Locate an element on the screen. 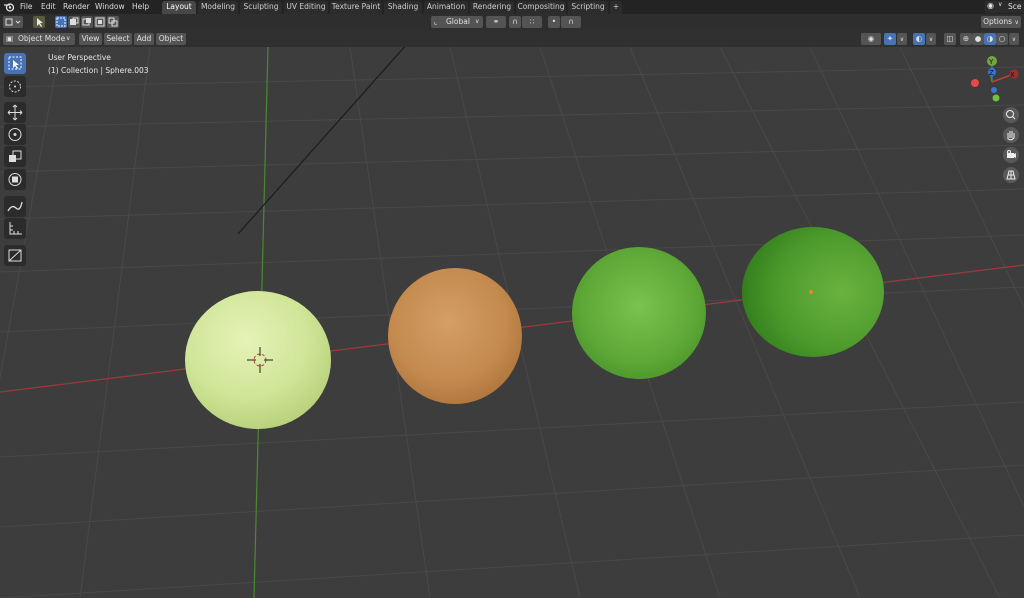 This screenshot has height=598, width=1024. tool-add-cube is located at coordinates (15, 255).